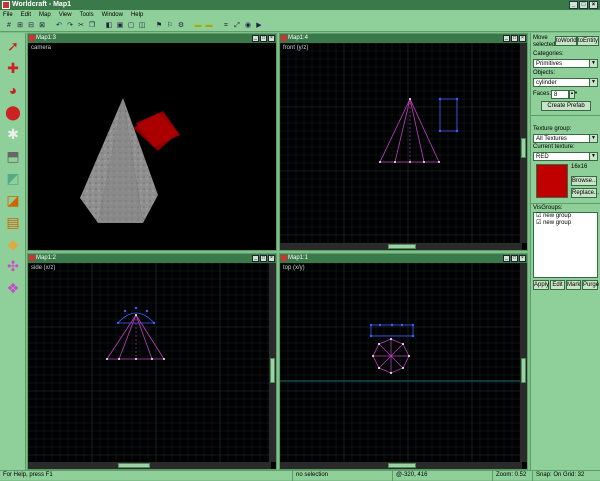 This screenshot has width=600, height=481. What do you see at coordinates (237, 26) in the screenshot?
I see `clip-tool-icon: ⤢` at bounding box center [237, 26].